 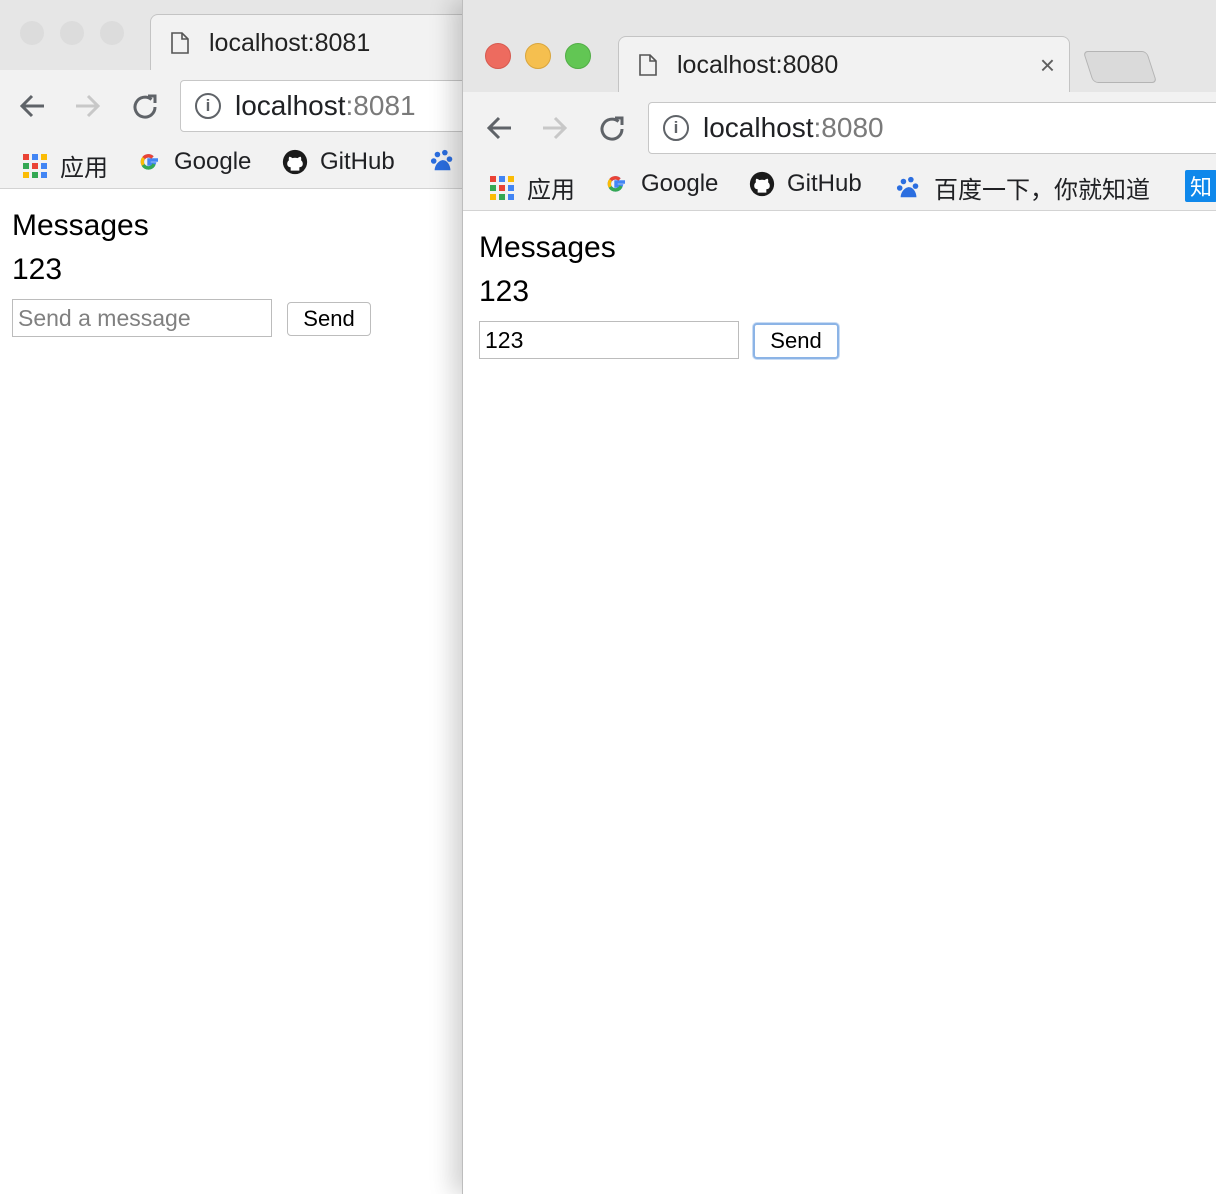 I want to click on tab-strip: localhost:8080 ×, so click(x=839, y=46).